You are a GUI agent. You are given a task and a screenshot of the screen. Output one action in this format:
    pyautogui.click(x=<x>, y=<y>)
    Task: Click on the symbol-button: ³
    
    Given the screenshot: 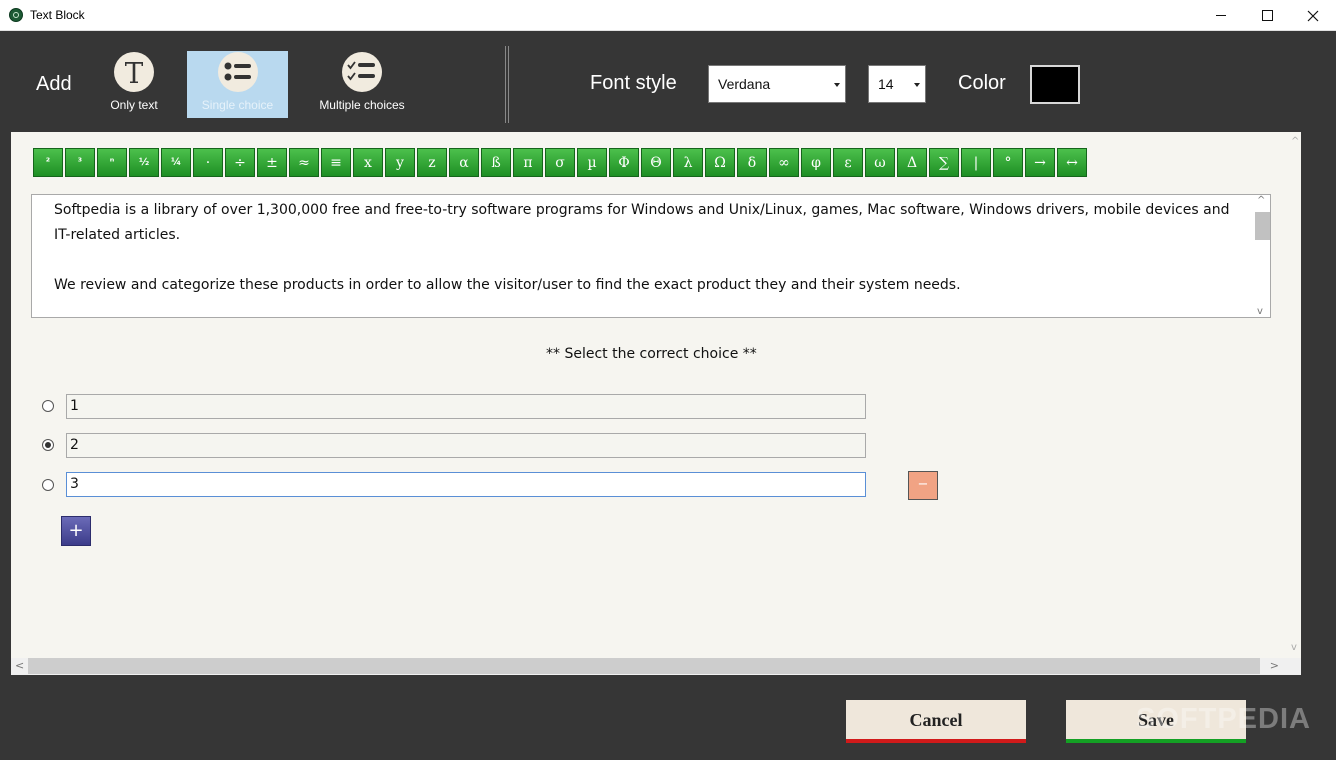 What is the action you would take?
    pyautogui.click(x=80, y=162)
    